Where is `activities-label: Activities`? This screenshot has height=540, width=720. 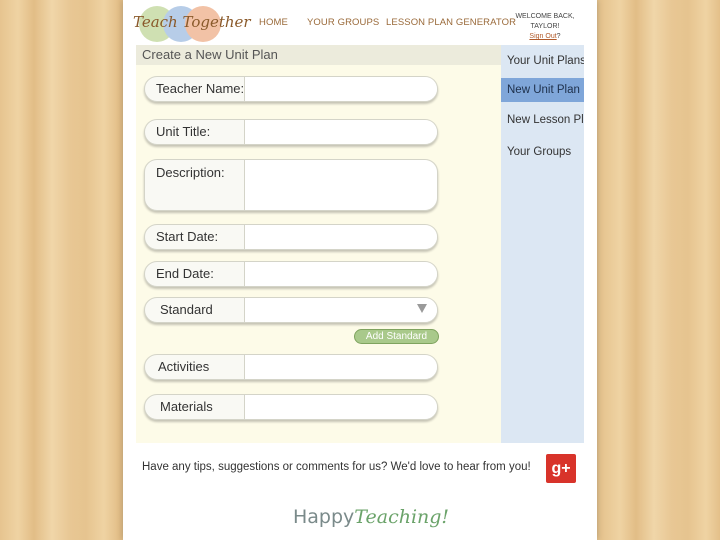 activities-label: Activities is located at coordinates (184, 366).